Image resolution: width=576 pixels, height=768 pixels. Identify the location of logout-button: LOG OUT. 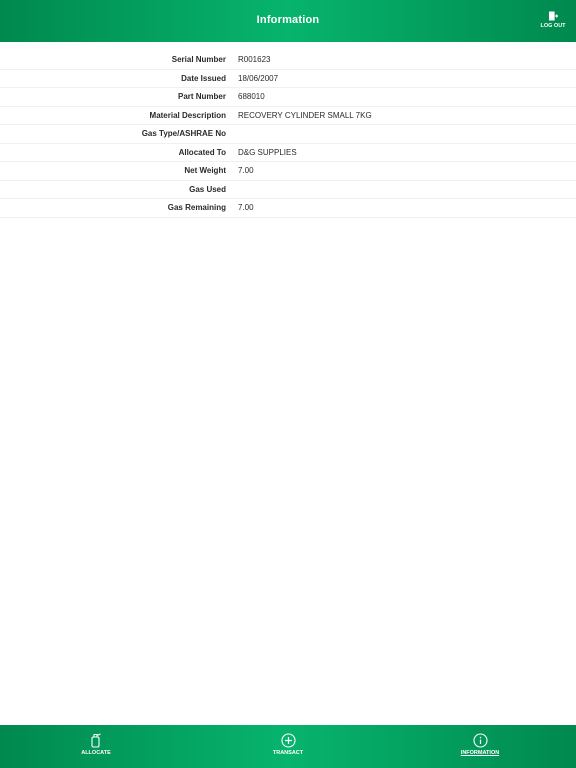
(553, 20).